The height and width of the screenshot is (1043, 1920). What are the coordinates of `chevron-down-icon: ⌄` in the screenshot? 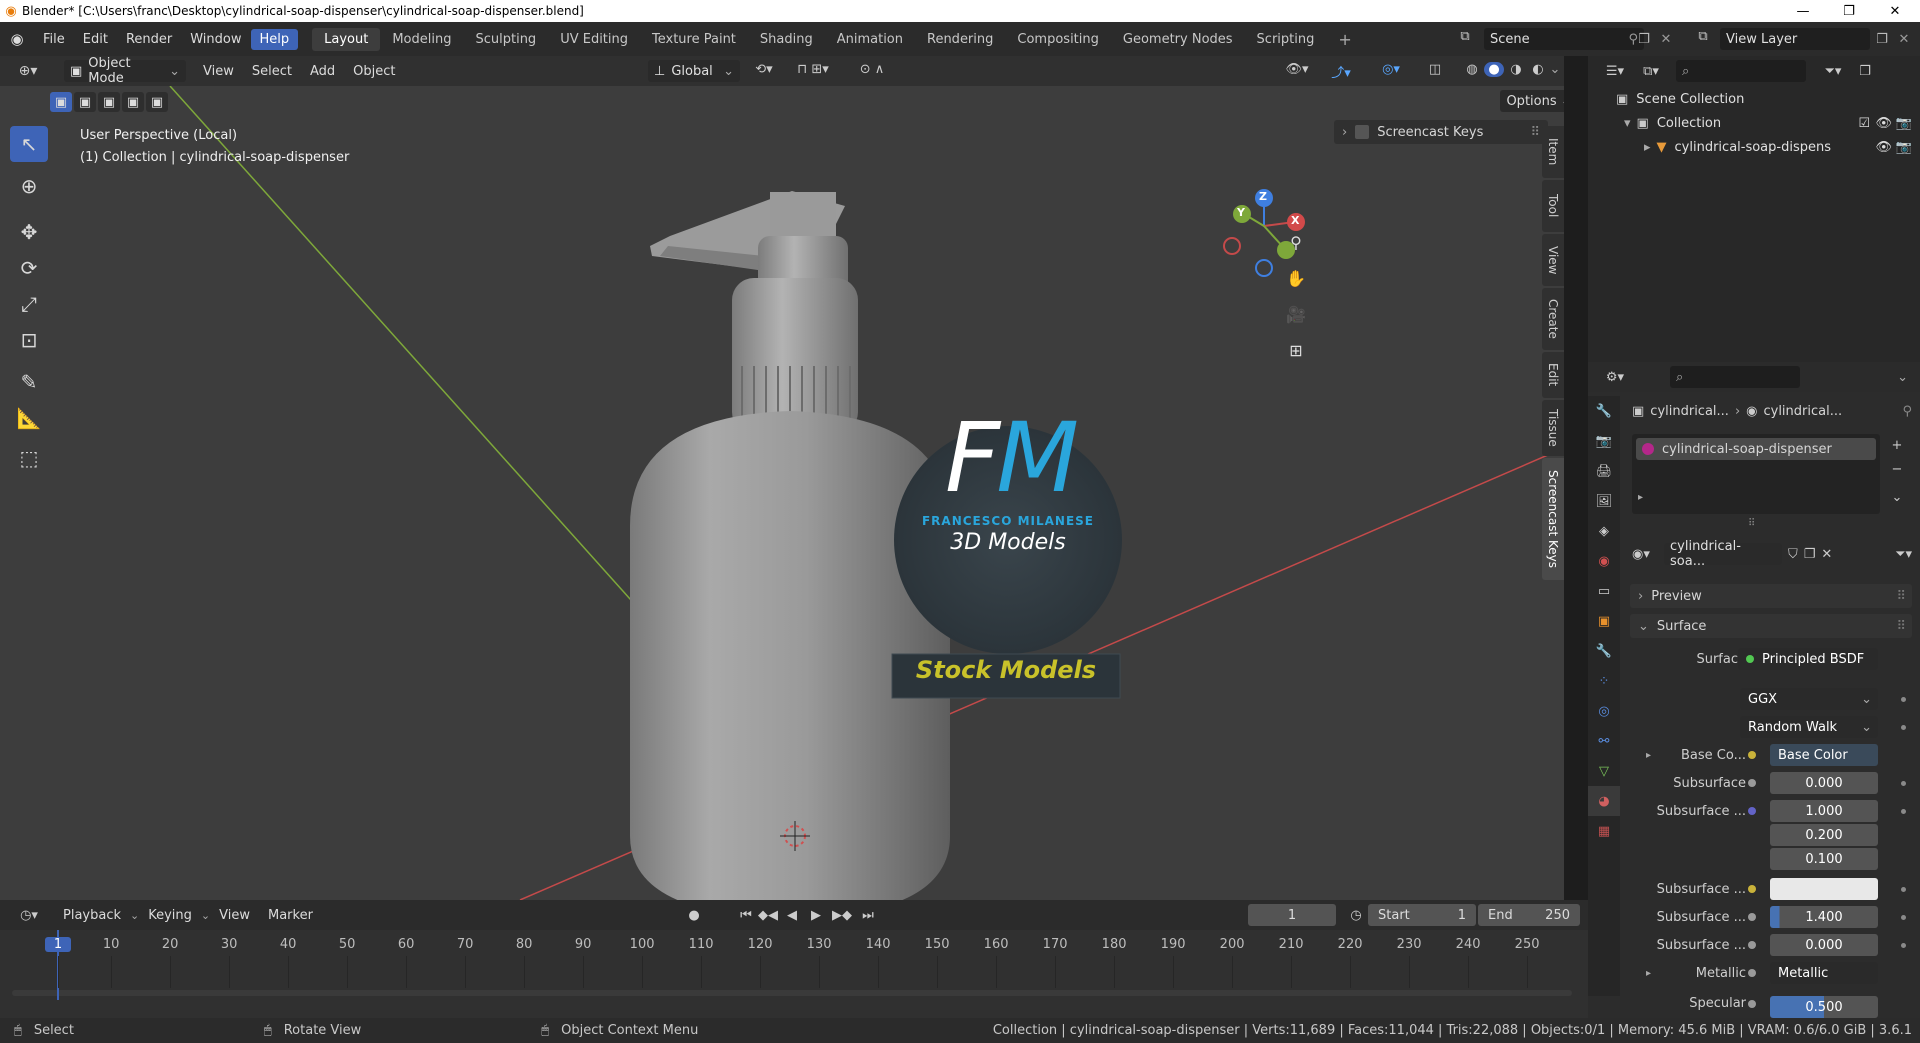 It's located at (1902, 377).